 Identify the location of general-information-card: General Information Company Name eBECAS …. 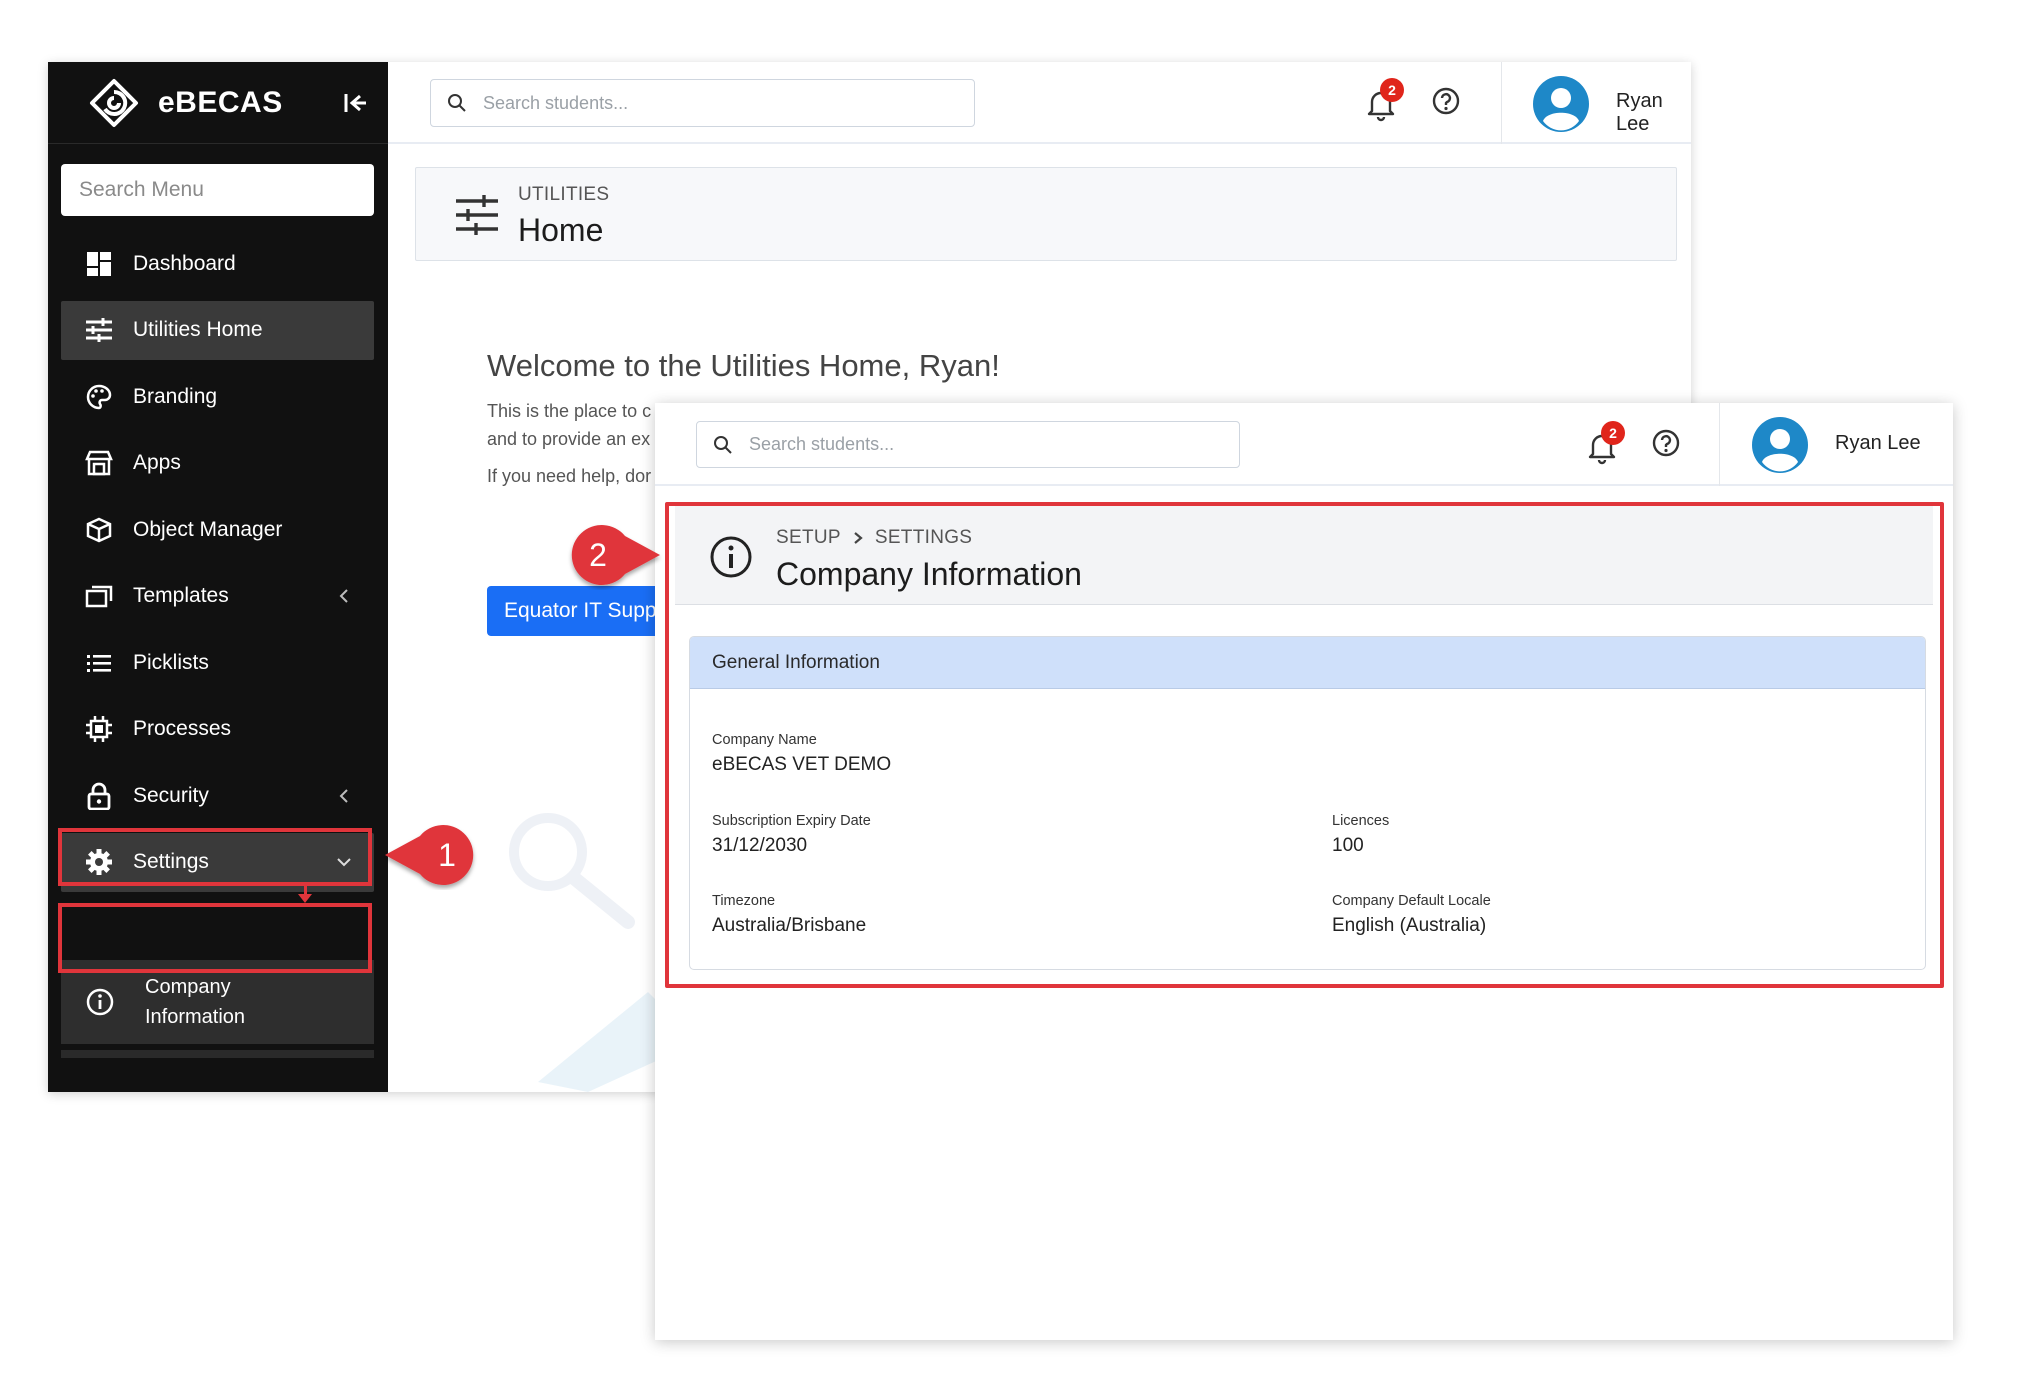
(1307, 803).